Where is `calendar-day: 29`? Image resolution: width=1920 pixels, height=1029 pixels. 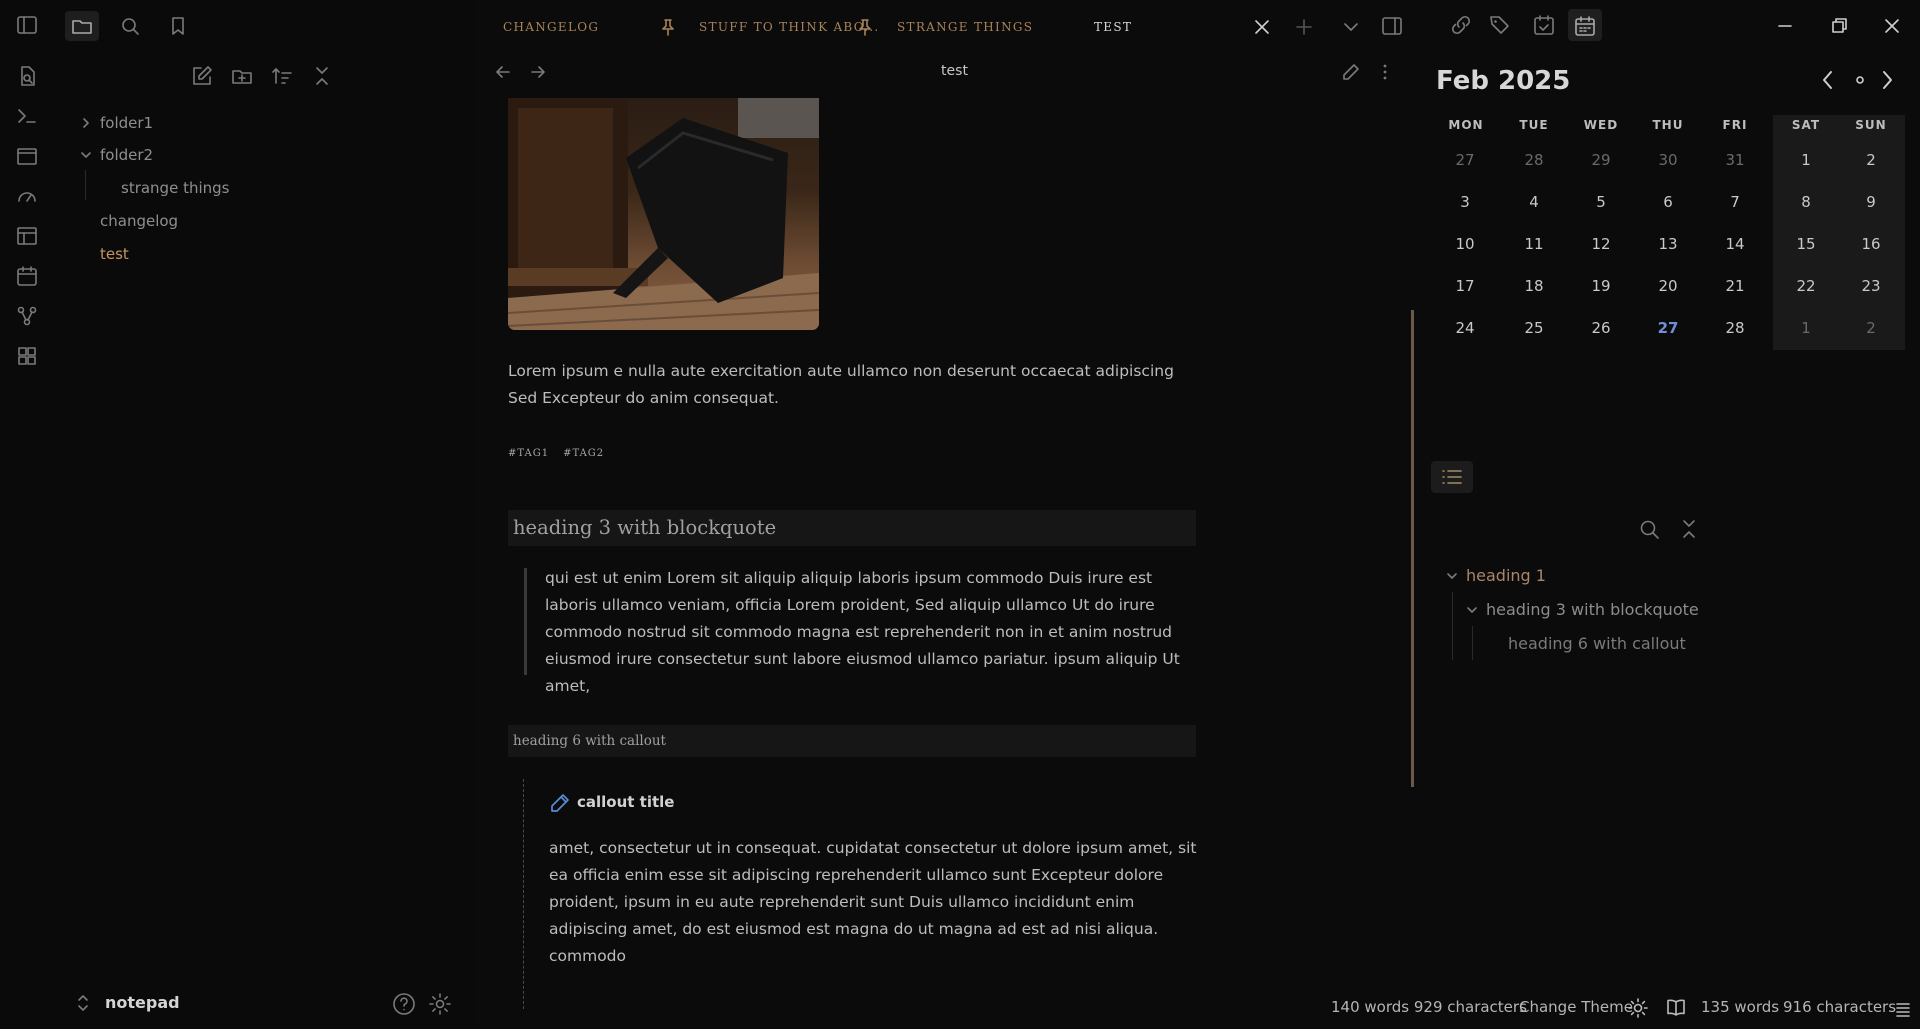 calendar-day: 29 is located at coordinates (1601, 160).